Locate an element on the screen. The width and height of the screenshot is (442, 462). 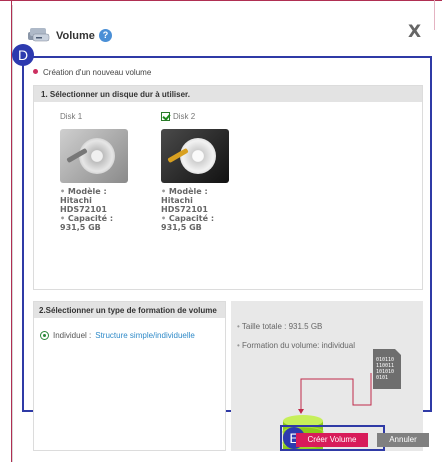
top-accent-line is located at coordinates (221, 0).